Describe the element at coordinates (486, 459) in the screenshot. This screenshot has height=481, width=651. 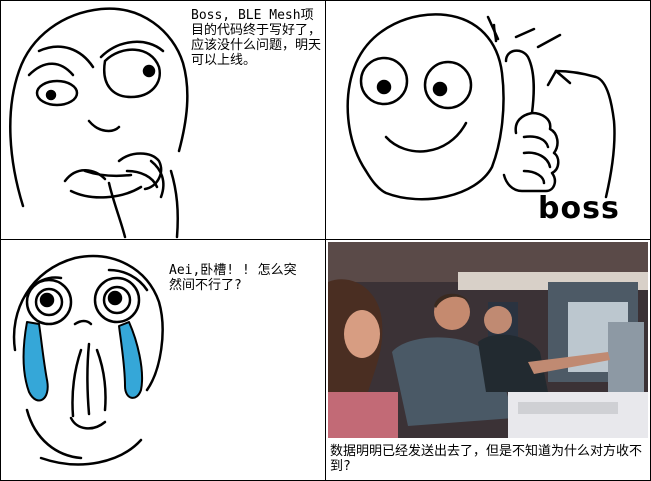
I see `panel-4-caption: 数据明明已经发送出去了，但是不知道为什么对方收不到?` at that location.